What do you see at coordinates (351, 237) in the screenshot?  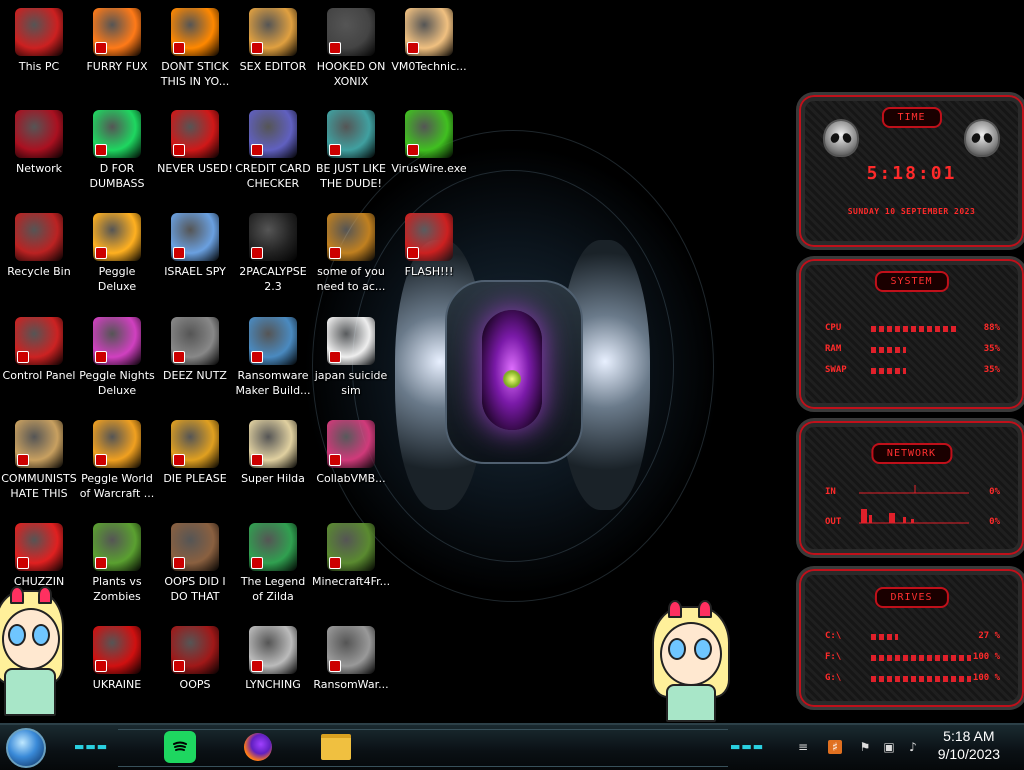 I see `dog-cartoon-icon` at bounding box center [351, 237].